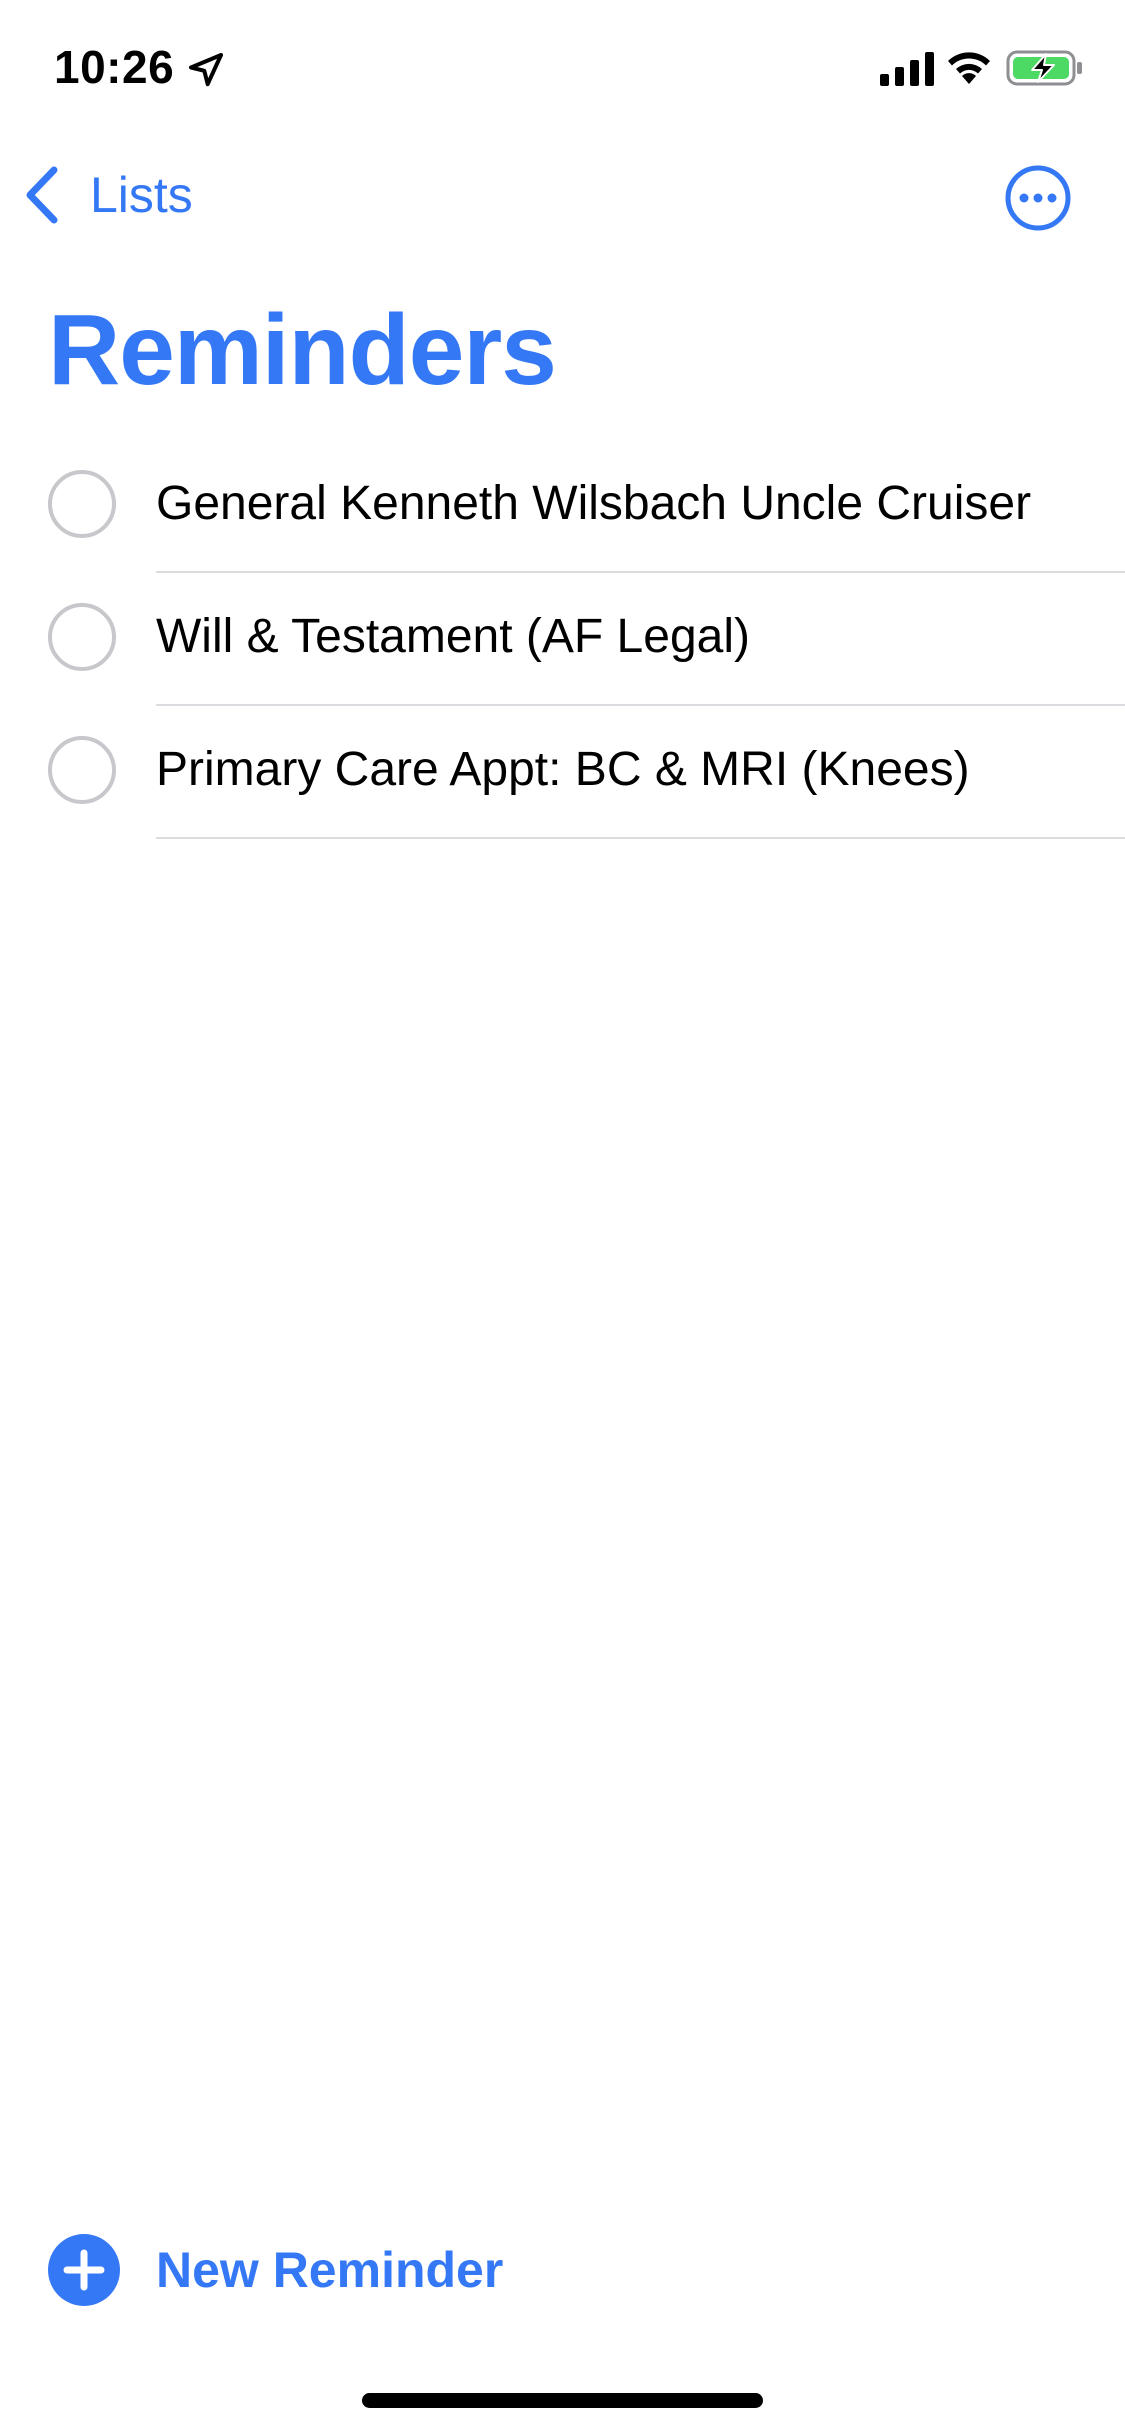 This screenshot has width=1125, height=2436. What do you see at coordinates (969, 68) in the screenshot?
I see `wifi-icon` at bounding box center [969, 68].